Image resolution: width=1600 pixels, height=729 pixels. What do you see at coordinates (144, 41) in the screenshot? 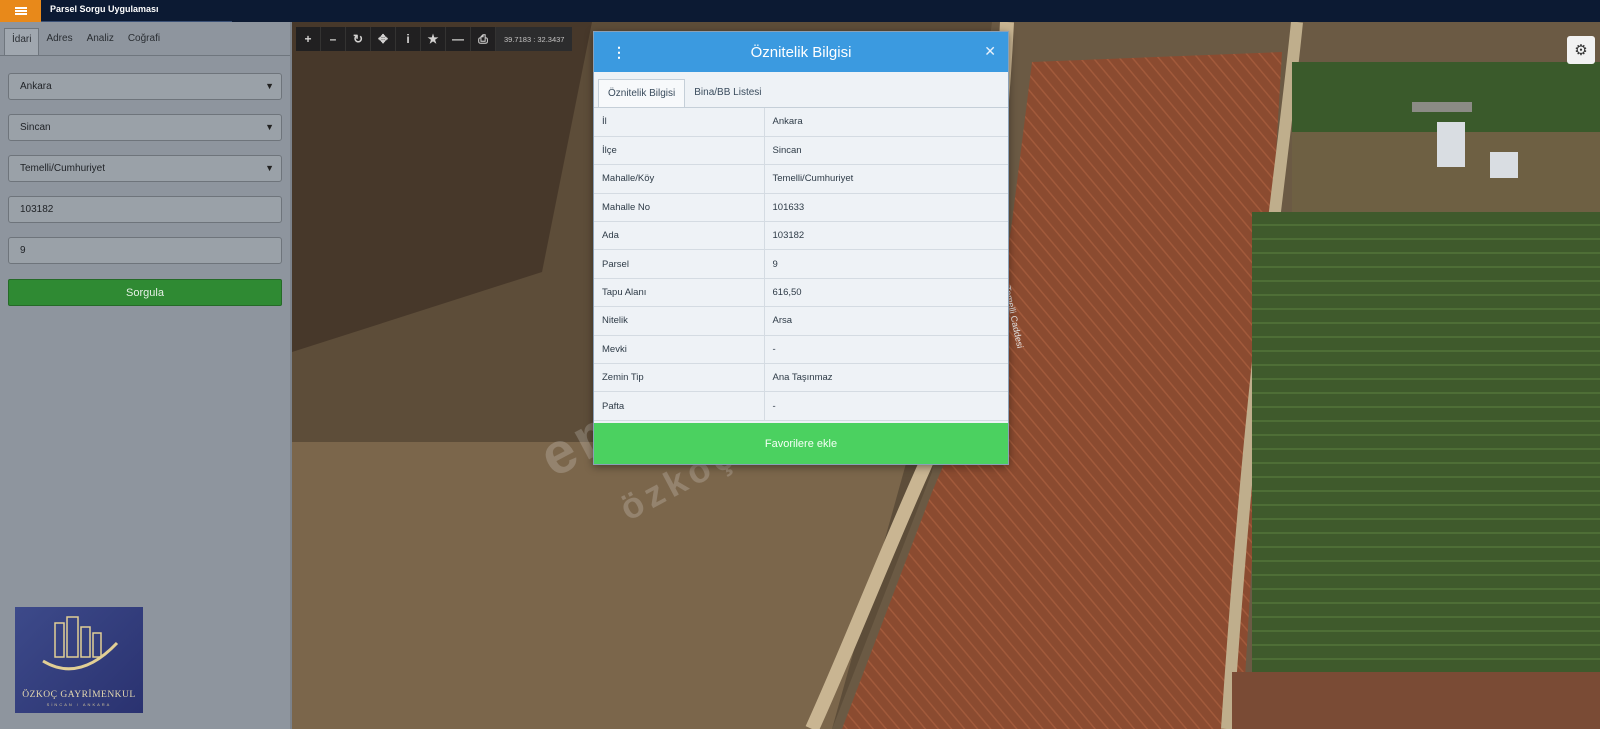
I see `tab-cografi: Coğrafi` at bounding box center [144, 41].